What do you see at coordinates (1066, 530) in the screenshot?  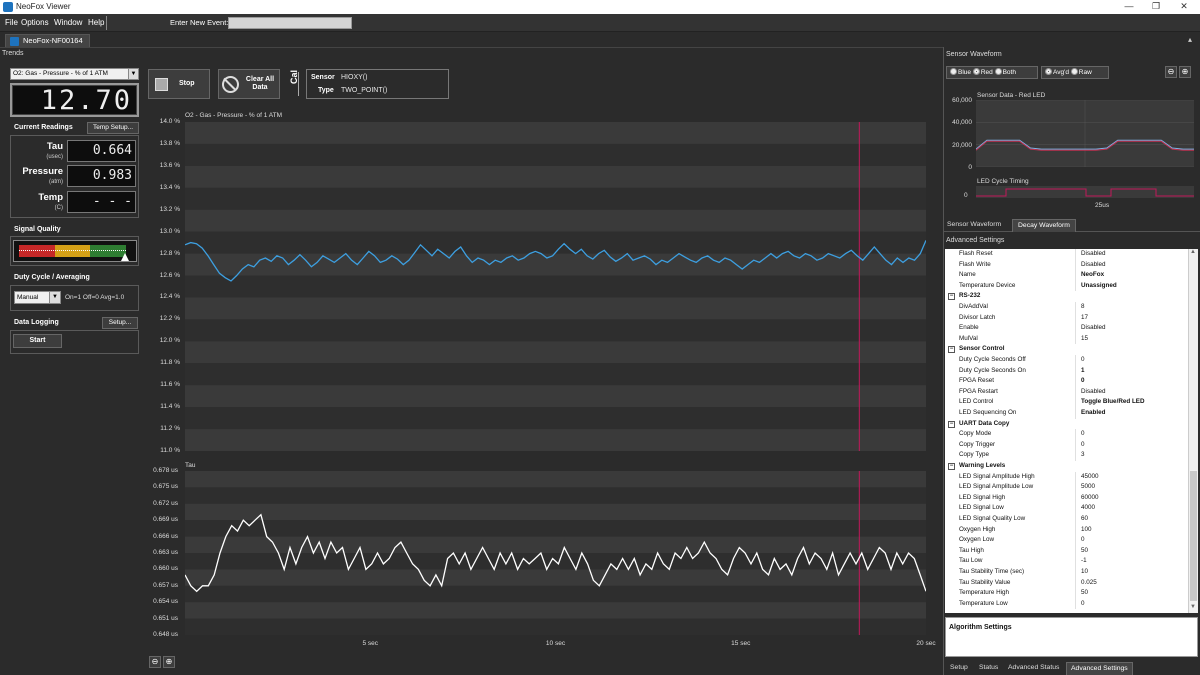 I see `property-row: Oxygen High 100` at bounding box center [1066, 530].